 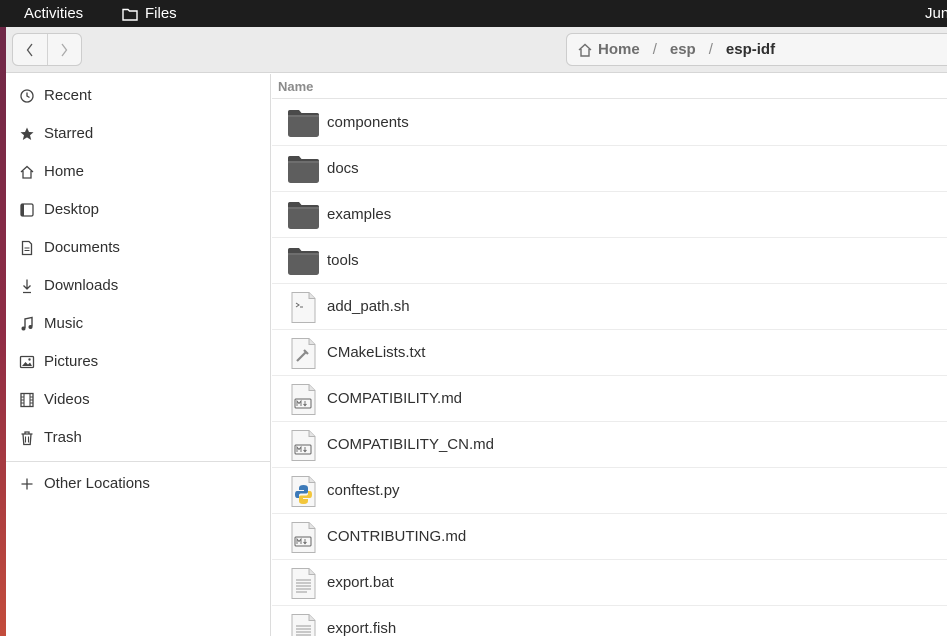 I want to click on path-home: Home, so click(x=619, y=49).